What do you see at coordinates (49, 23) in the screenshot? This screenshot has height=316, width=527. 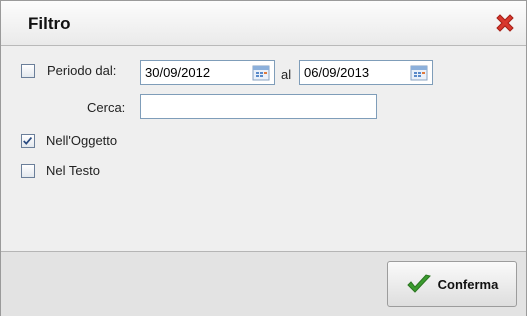 I see `dialog-title: Filtro` at bounding box center [49, 23].